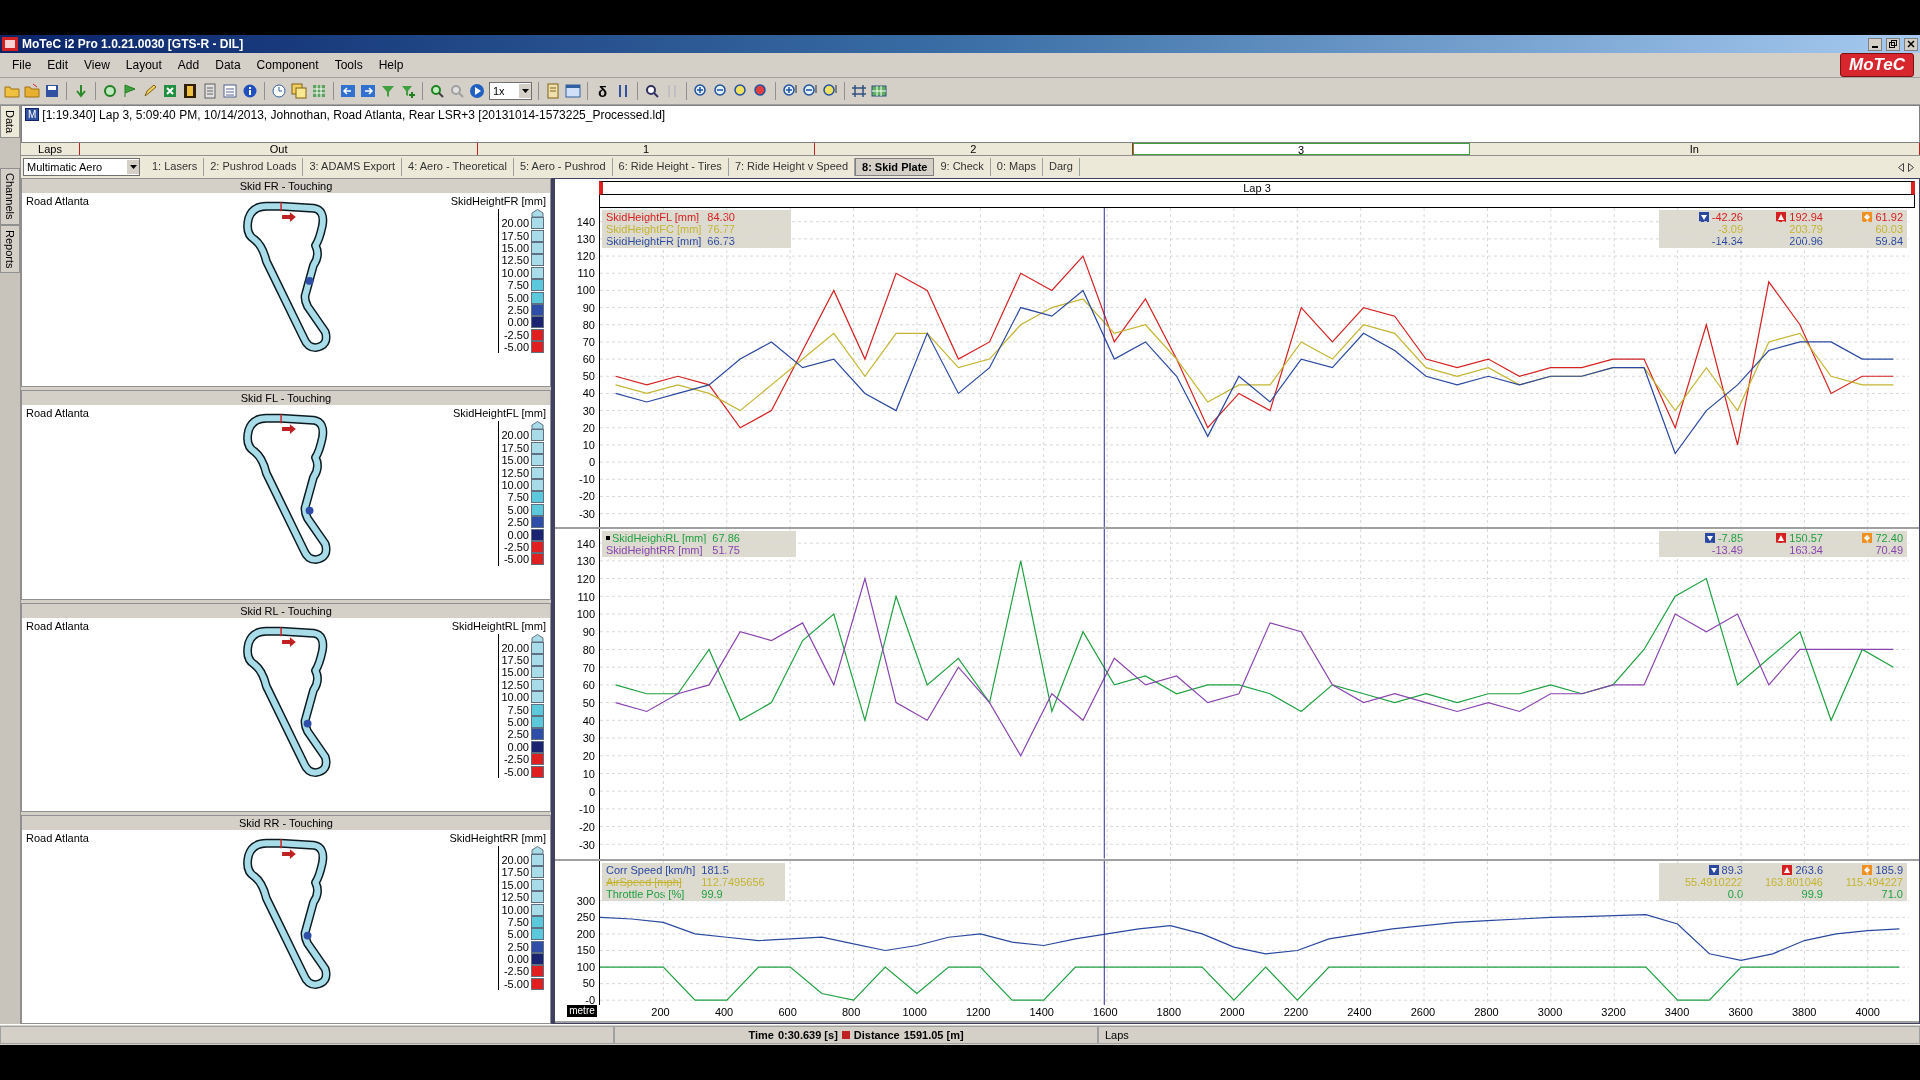  What do you see at coordinates (499, 413) in the screenshot?
I see `channel-label: SkidHeightFL [mm]` at bounding box center [499, 413].